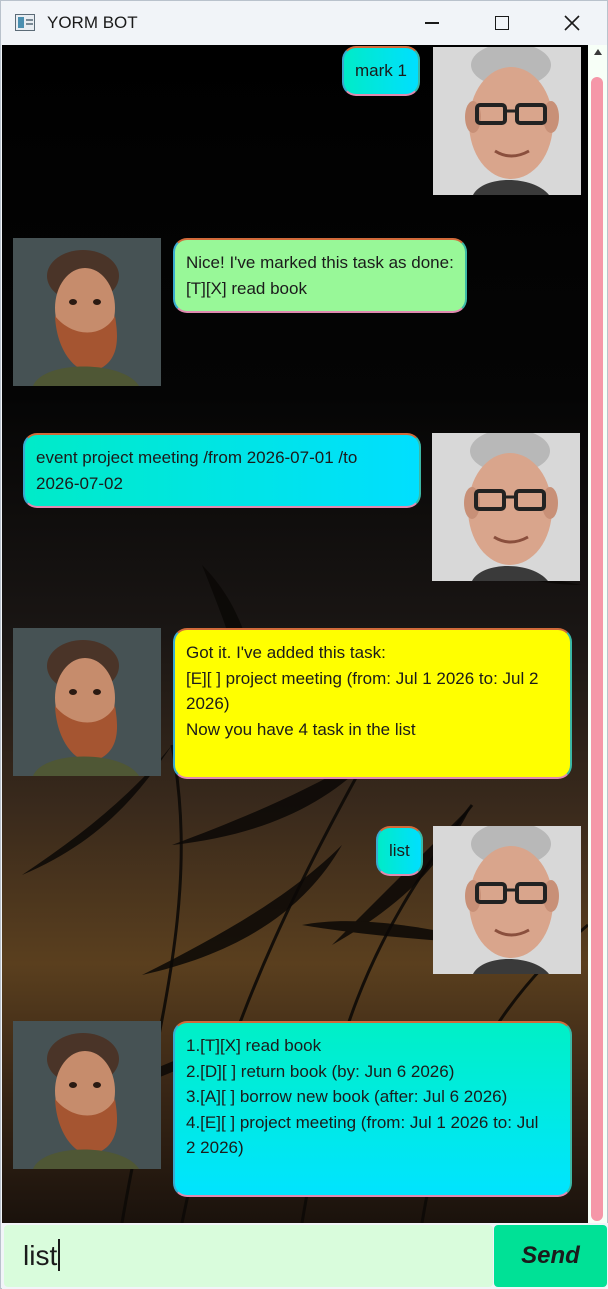  What do you see at coordinates (550, 1256) in the screenshot?
I see `send-button: Send` at bounding box center [550, 1256].